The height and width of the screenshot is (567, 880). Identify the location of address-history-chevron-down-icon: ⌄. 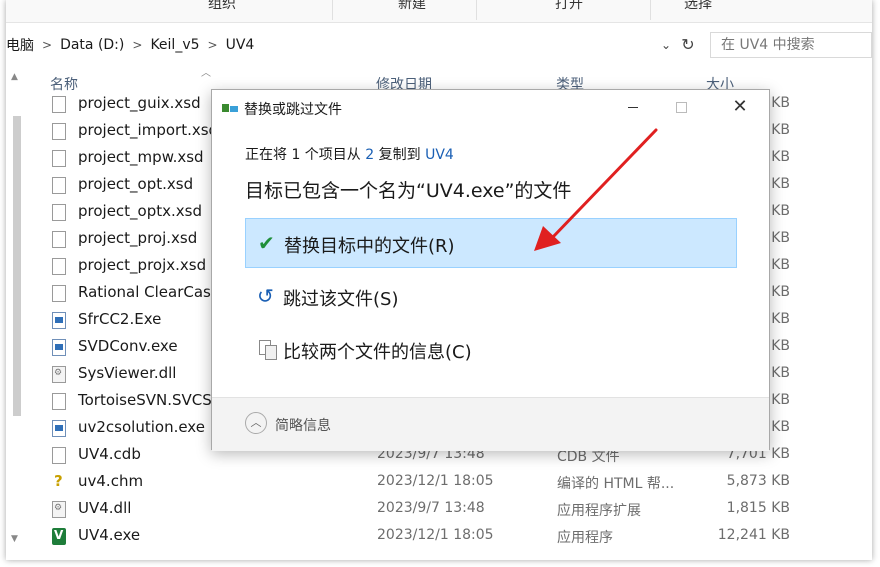
(666, 45).